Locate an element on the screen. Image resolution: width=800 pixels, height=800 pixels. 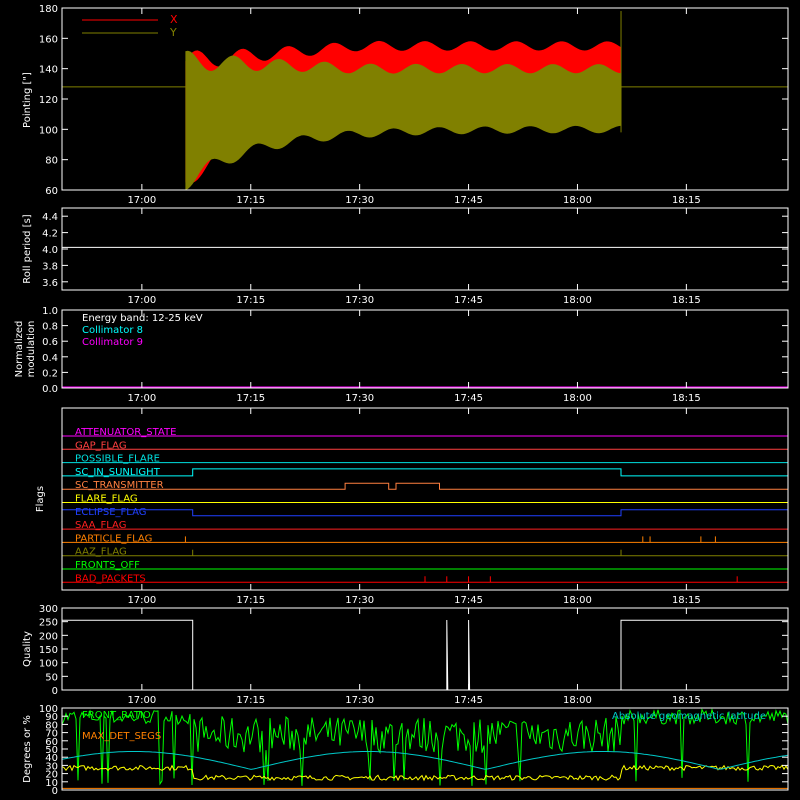
collimator9-label: Collimator 9 is located at coordinates (112, 342).